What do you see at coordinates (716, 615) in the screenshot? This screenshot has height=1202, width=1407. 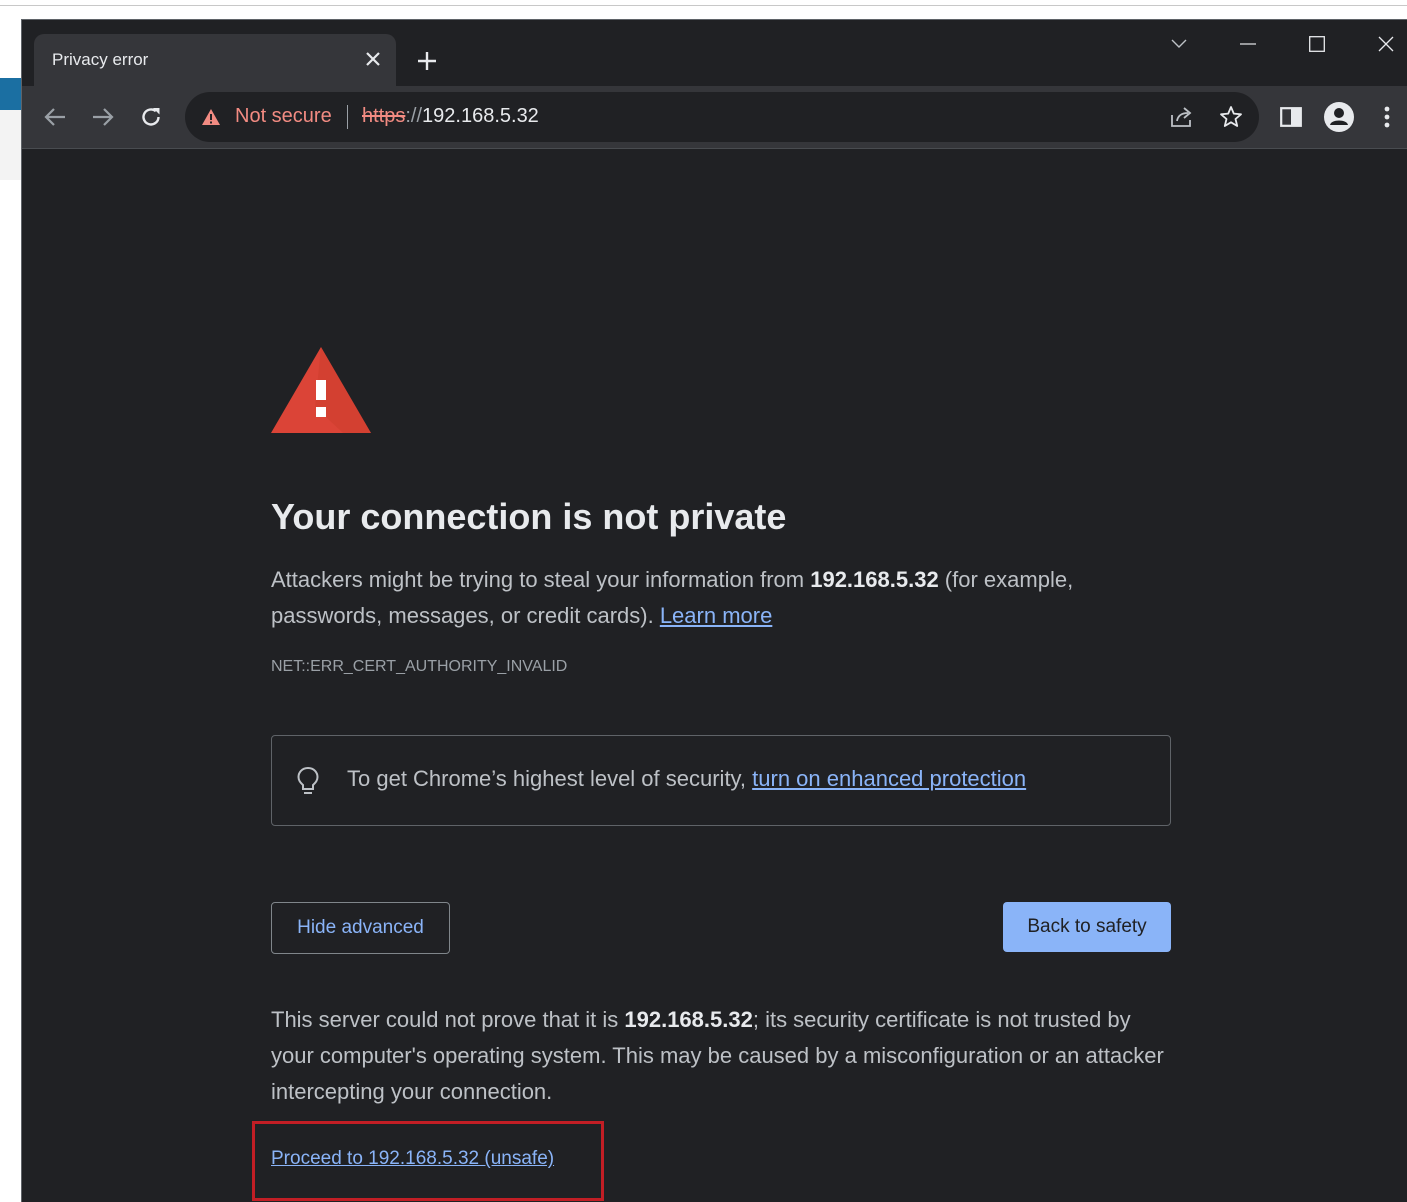 I see `learn-more-link: Learn more` at bounding box center [716, 615].